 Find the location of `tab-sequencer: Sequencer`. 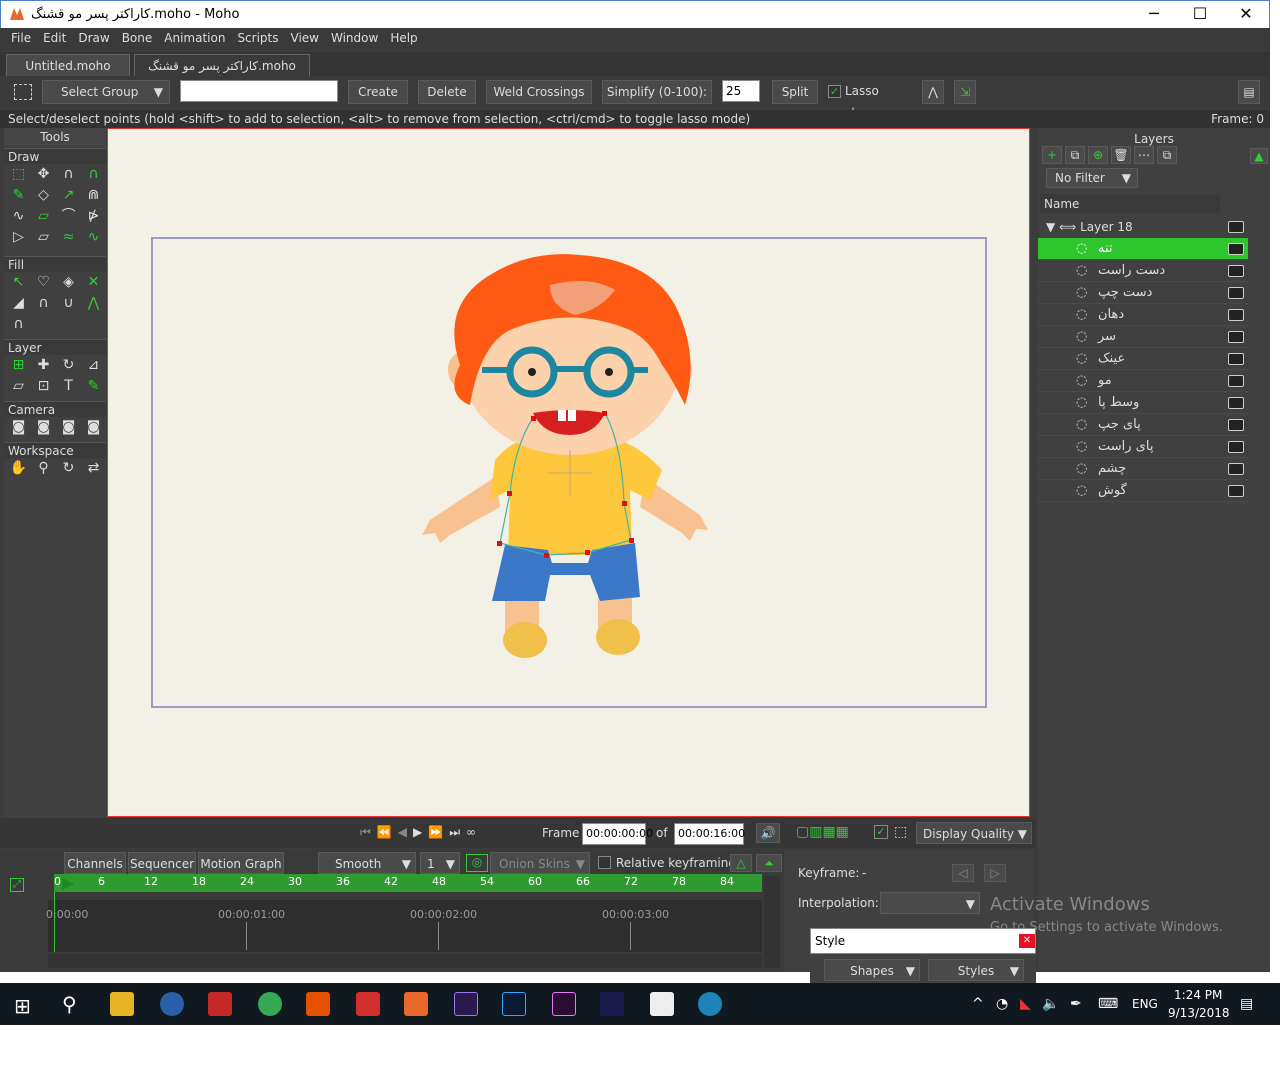

tab-sequencer: Sequencer is located at coordinates (162, 863).